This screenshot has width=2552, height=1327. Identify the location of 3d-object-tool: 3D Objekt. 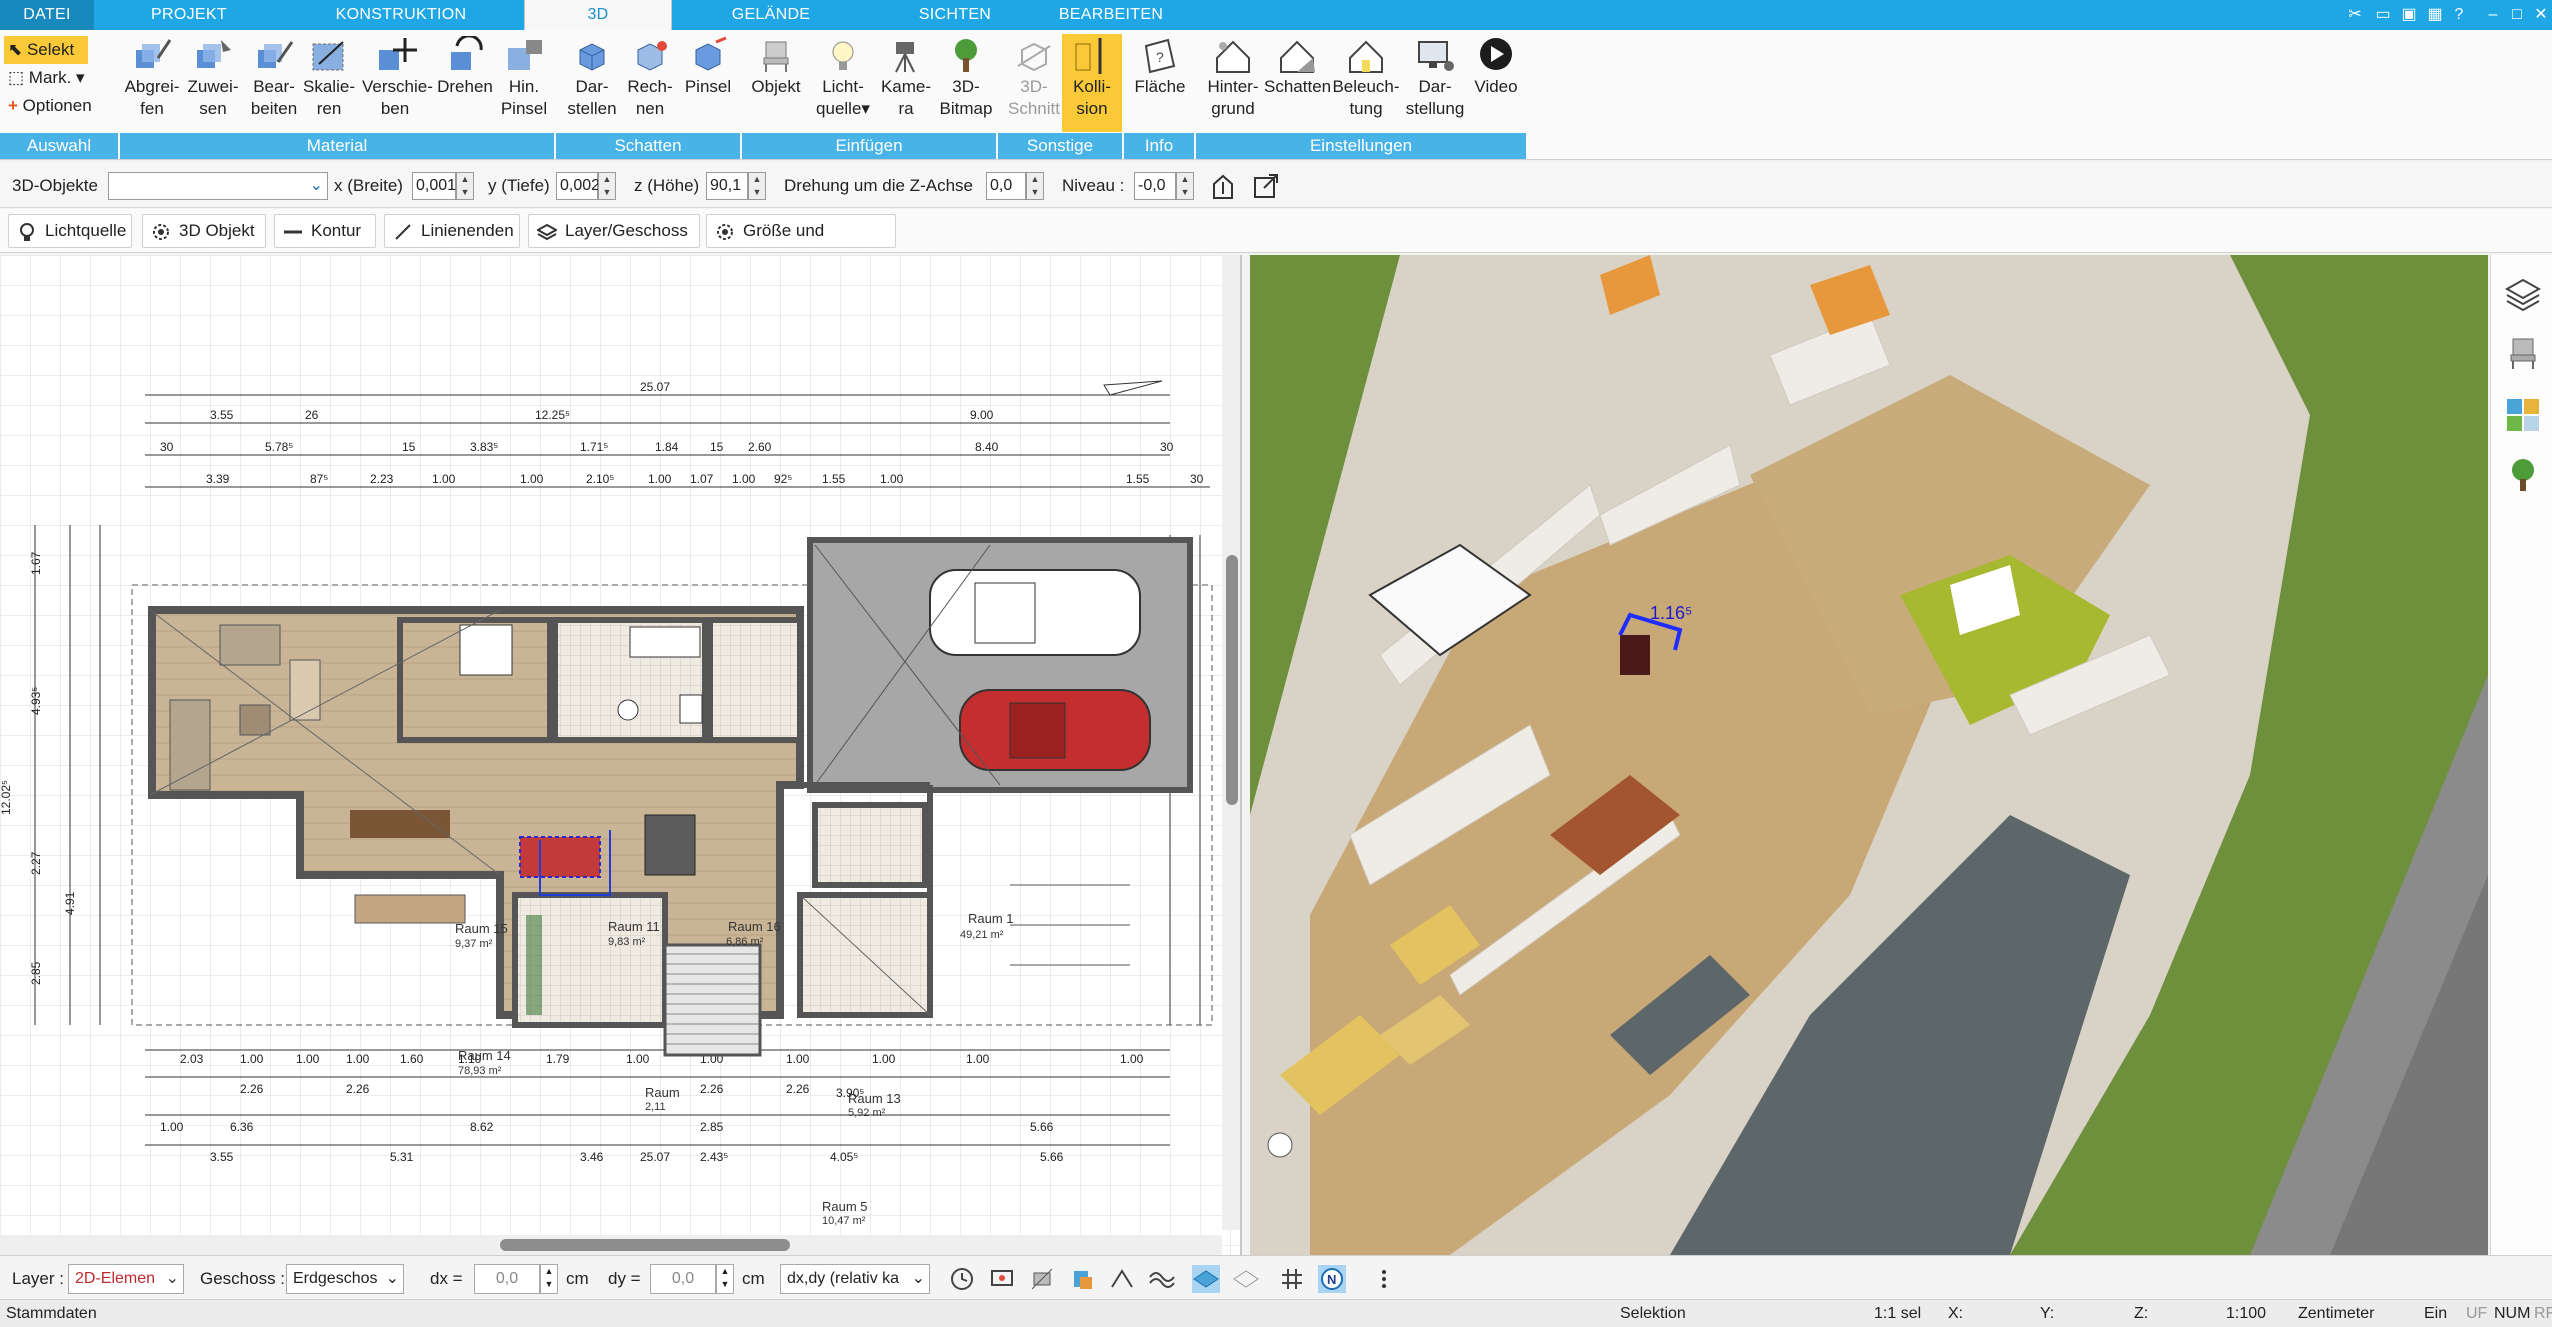
(204, 231).